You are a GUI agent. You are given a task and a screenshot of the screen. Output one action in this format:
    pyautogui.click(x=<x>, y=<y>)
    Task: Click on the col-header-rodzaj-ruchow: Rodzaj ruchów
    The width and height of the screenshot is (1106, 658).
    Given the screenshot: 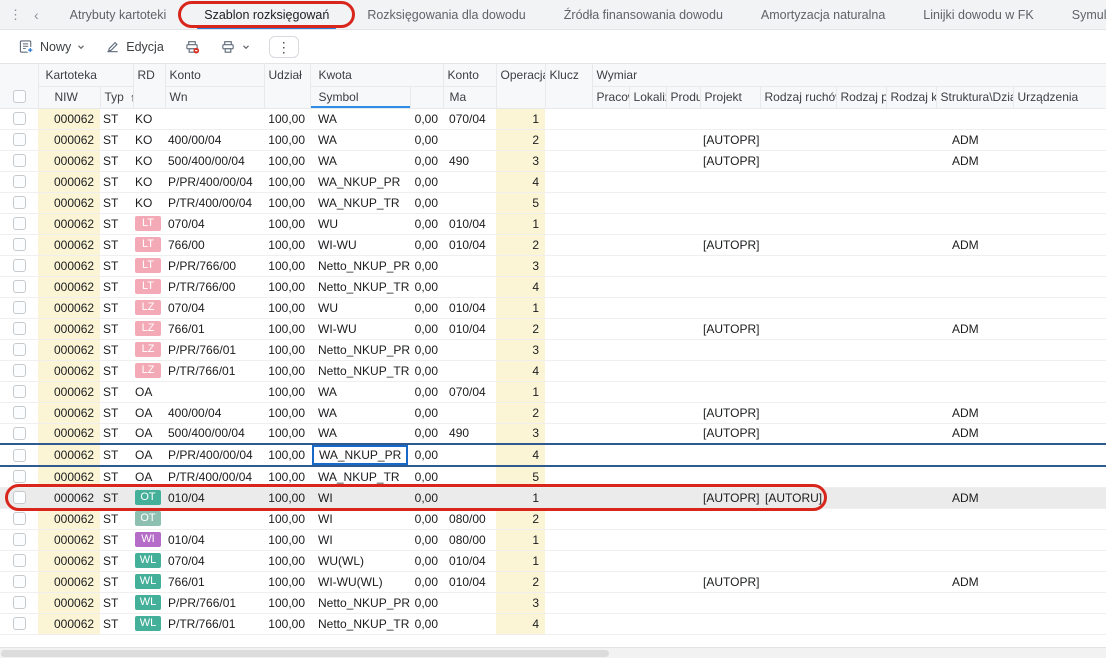 What is the action you would take?
    pyautogui.click(x=798, y=97)
    